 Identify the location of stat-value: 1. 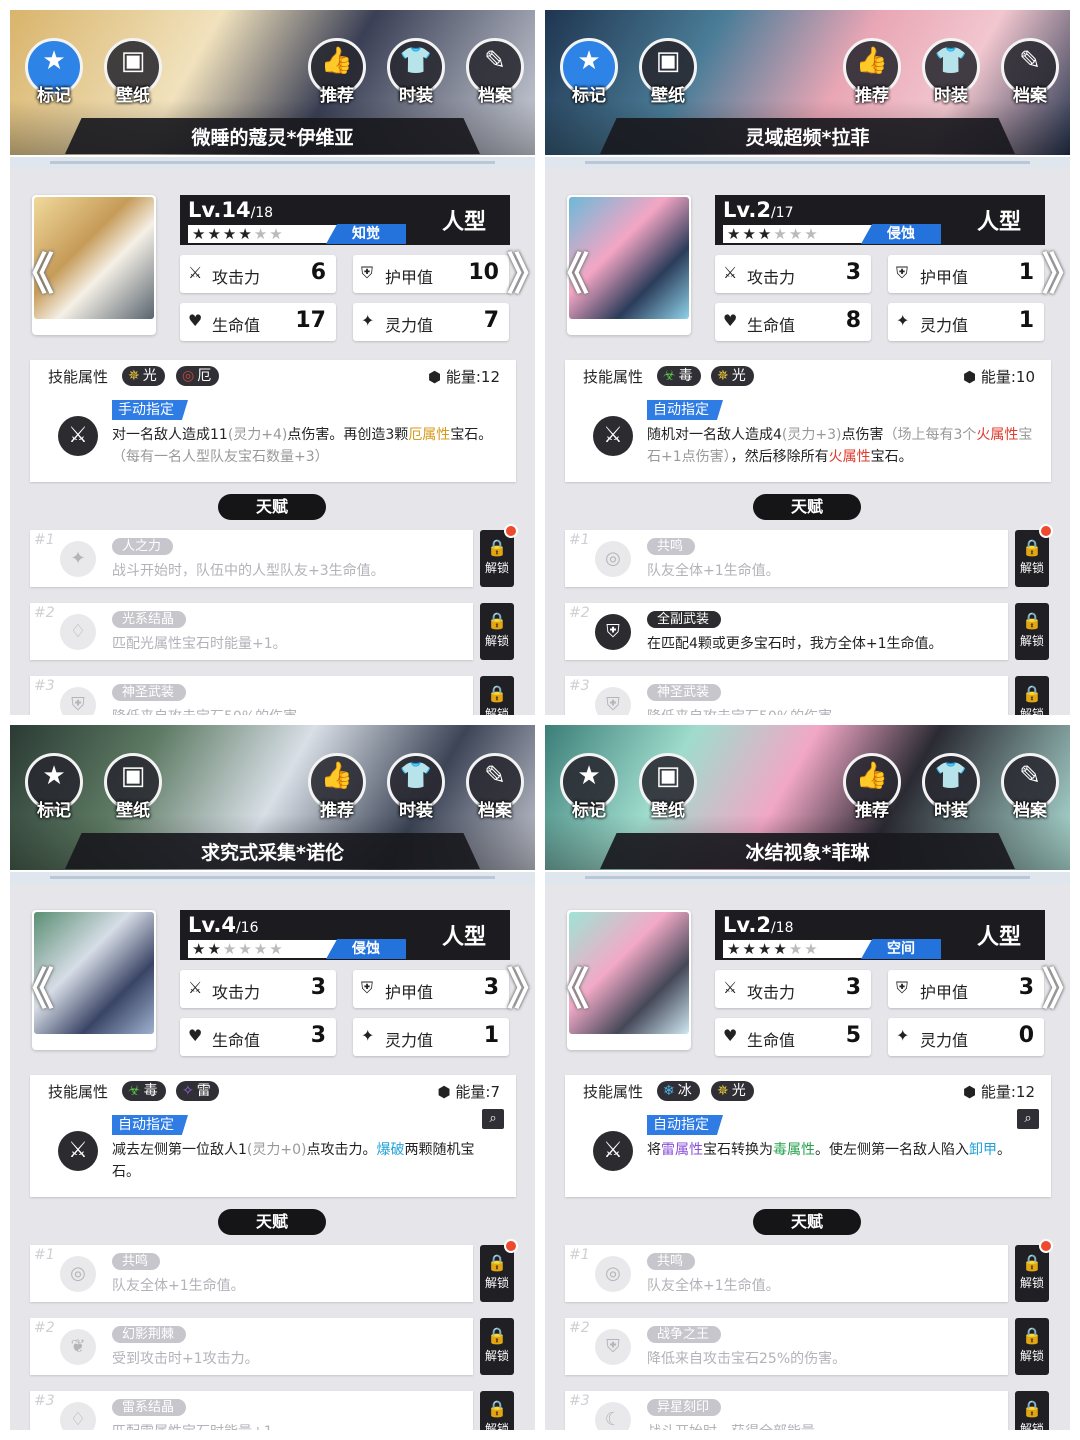
(1026, 272).